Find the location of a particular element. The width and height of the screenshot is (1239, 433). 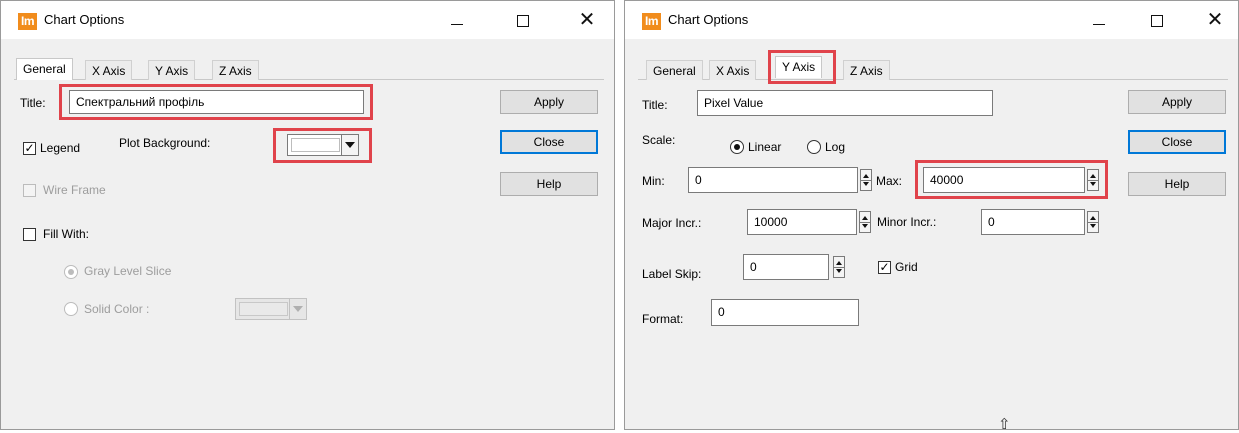

minor-increment-stepper is located at coordinates (1093, 222).